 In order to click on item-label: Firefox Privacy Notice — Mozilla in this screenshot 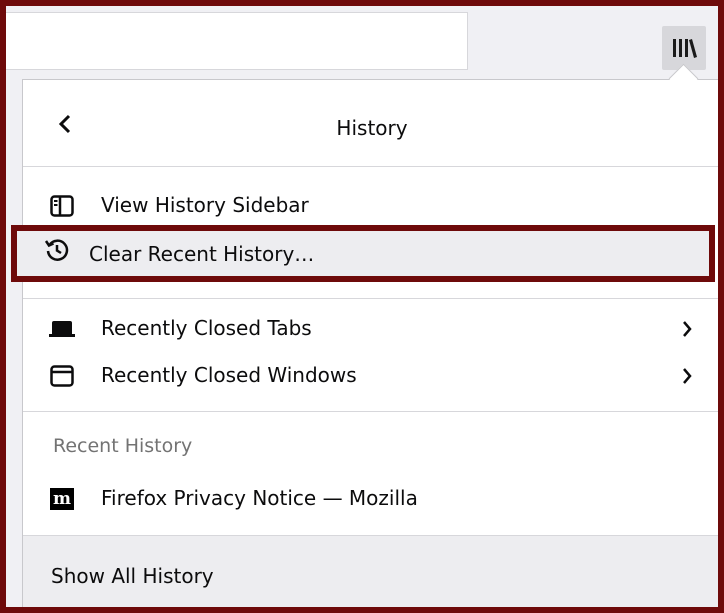, I will do `click(259, 498)`.